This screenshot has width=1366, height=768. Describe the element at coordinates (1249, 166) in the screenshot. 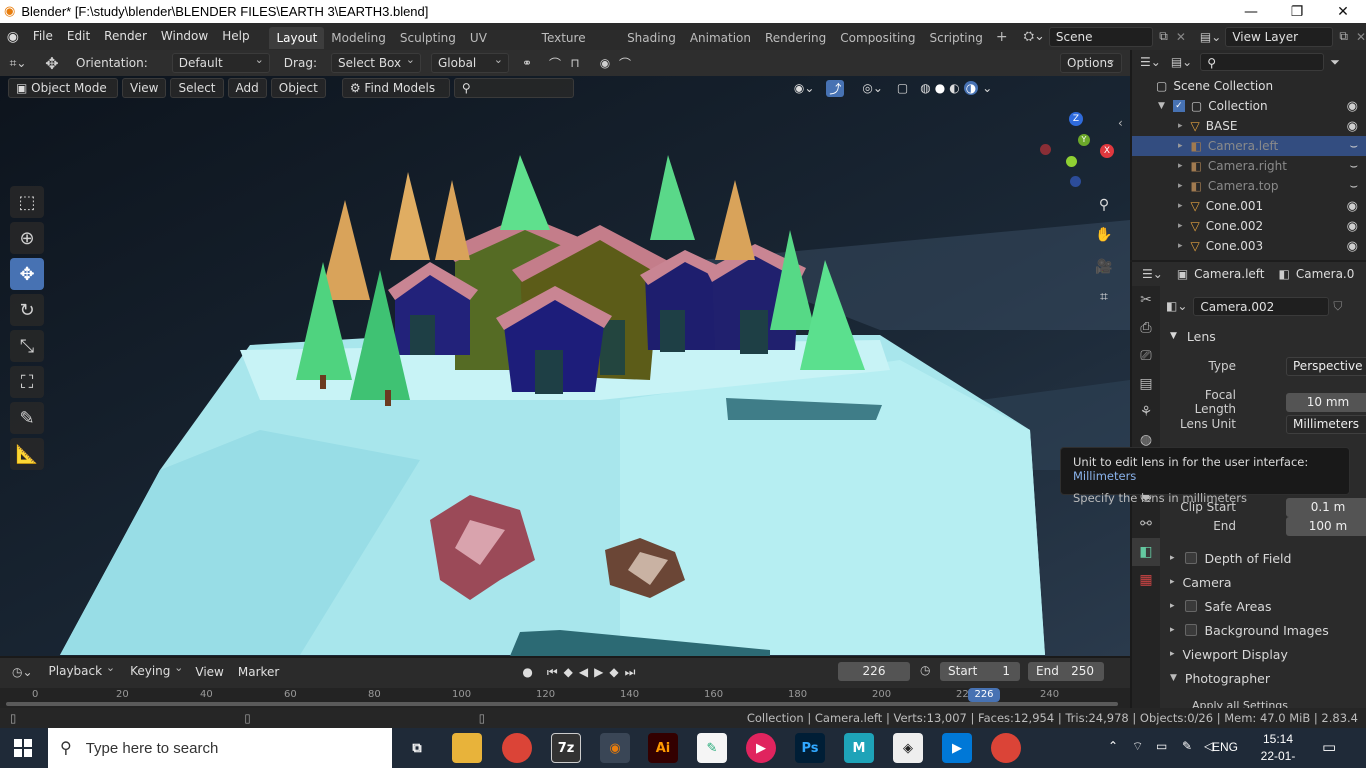

I see `outliner-item: ▸ ◧ Camera.right ⌣` at that location.